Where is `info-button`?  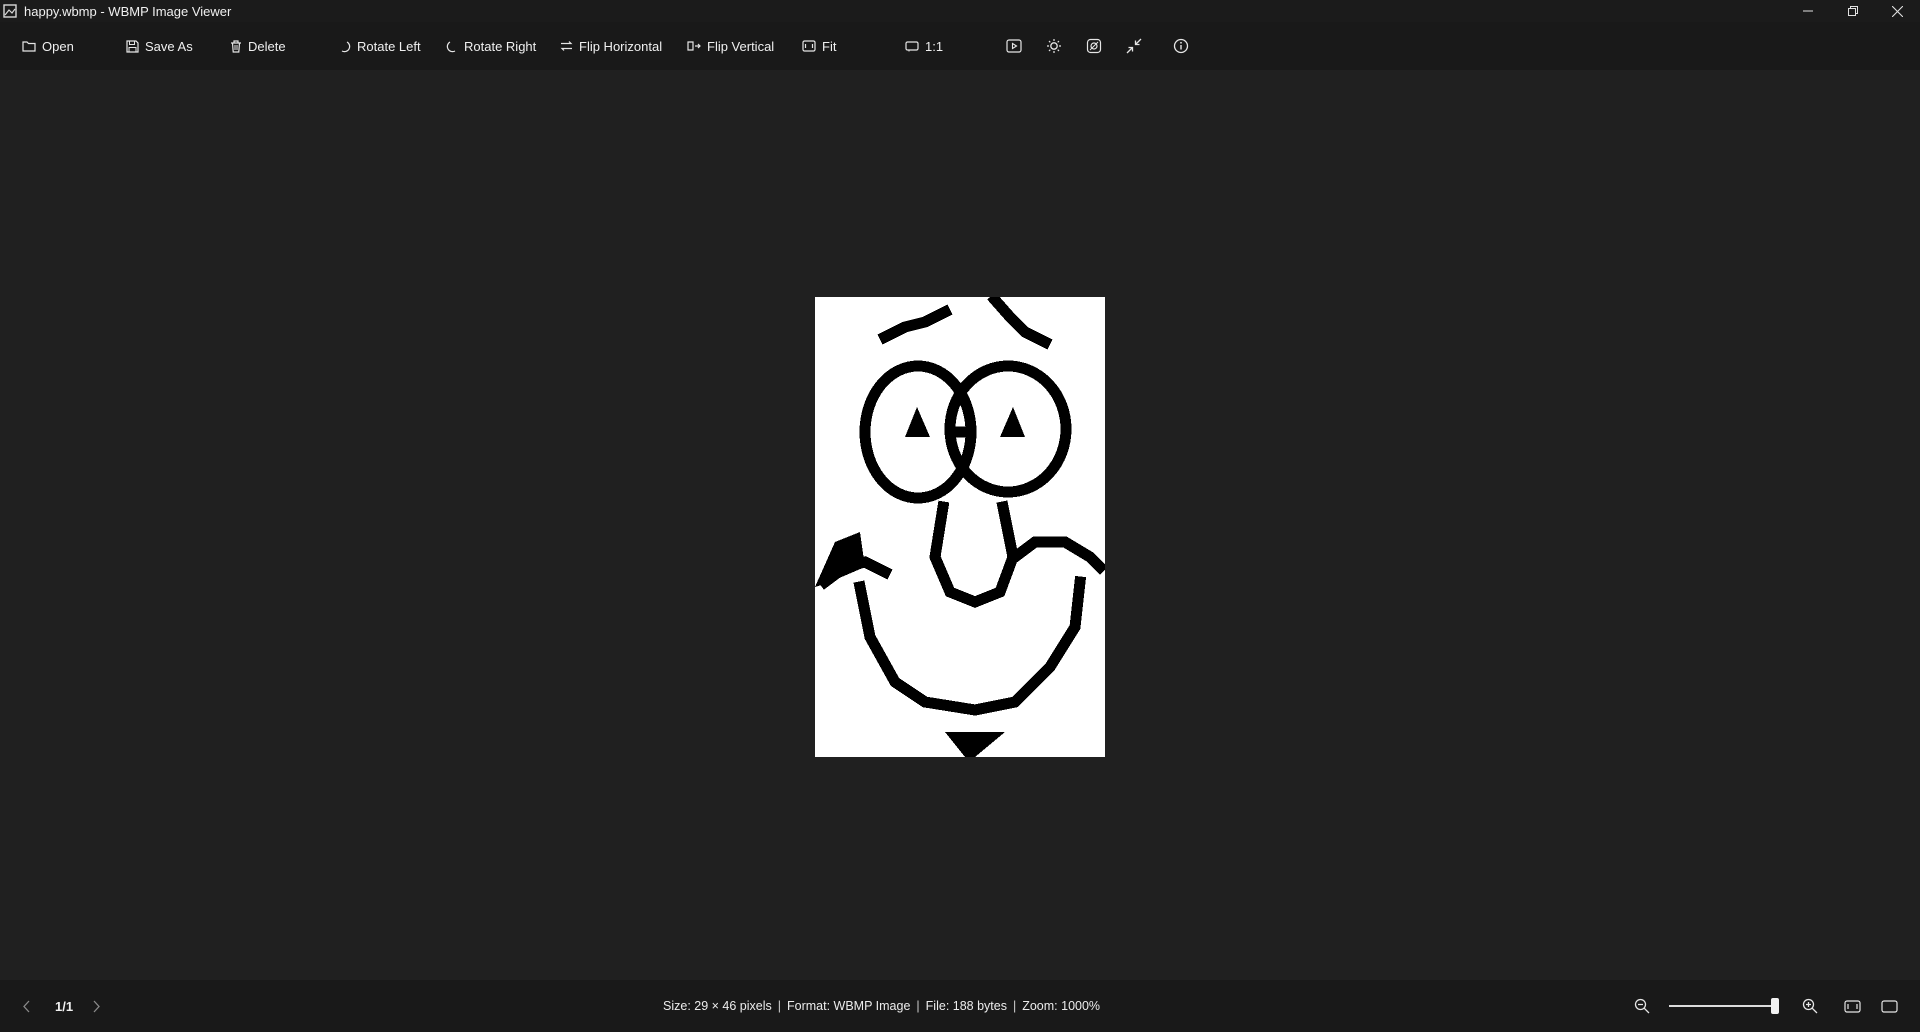
info-button is located at coordinates (1181, 46).